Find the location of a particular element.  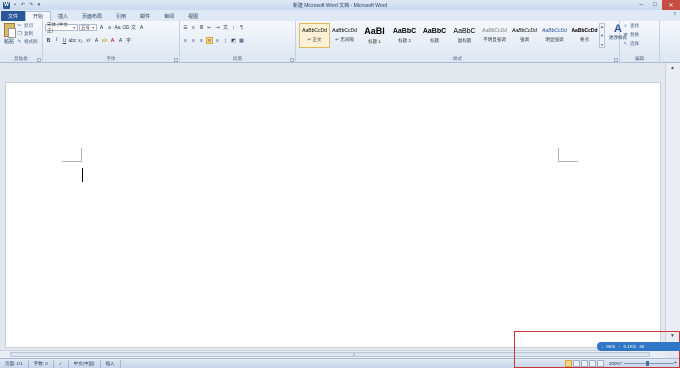

style-no-spacing: AaBbCcDd ↵ 无间隔 is located at coordinates (344, 35).